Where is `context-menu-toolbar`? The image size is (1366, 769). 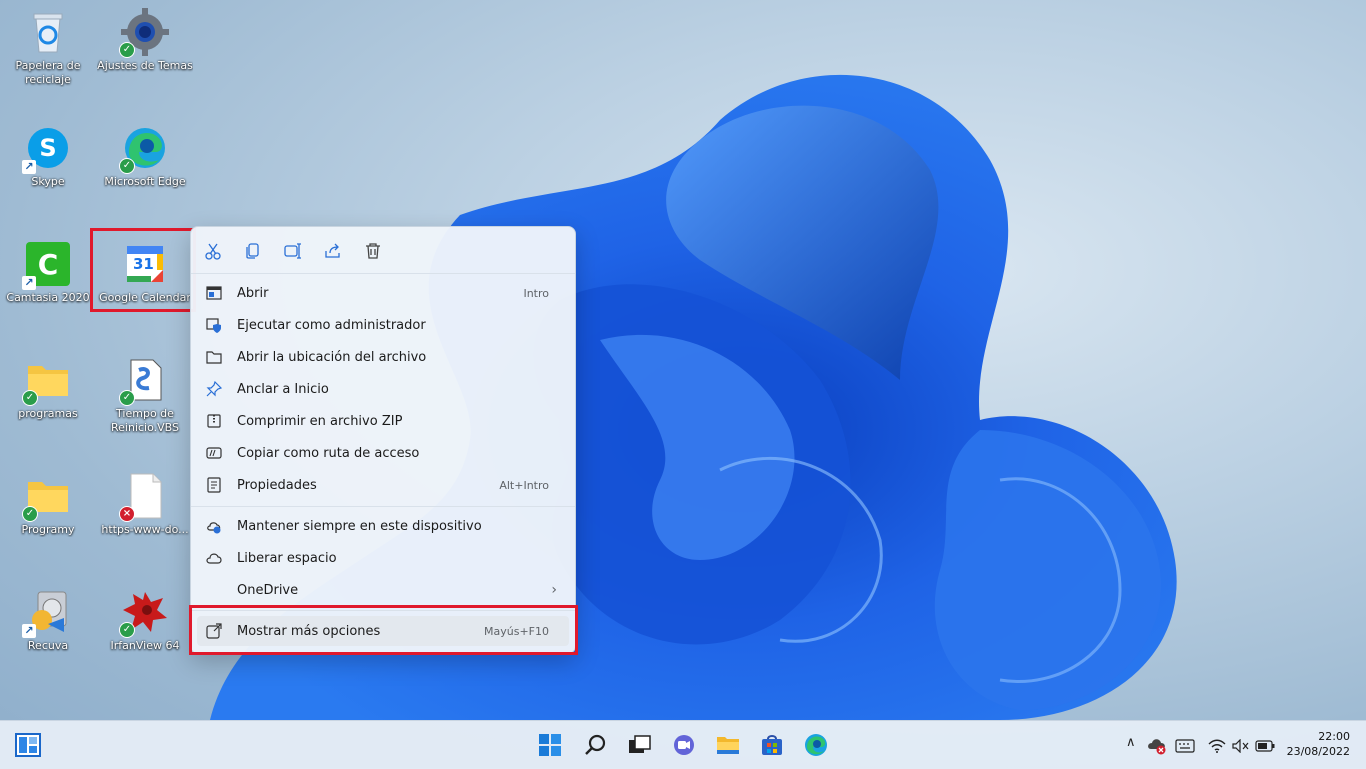 context-menu-toolbar is located at coordinates (293, 251).